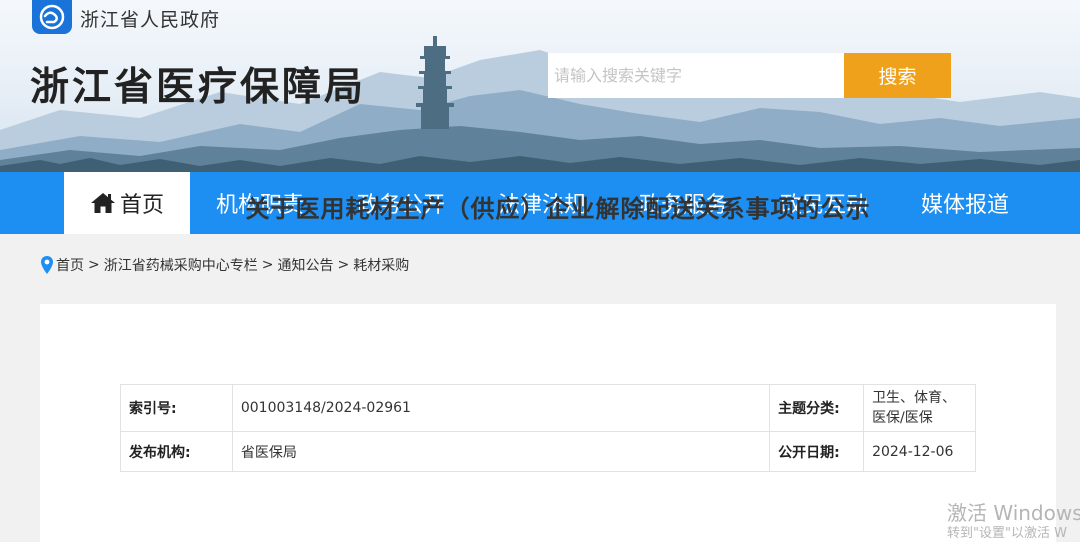 This screenshot has height=542, width=1080. Describe the element at coordinates (1007, 533) in the screenshot. I see `watermark-line2: 转到"设置"以激活 W` at that location.